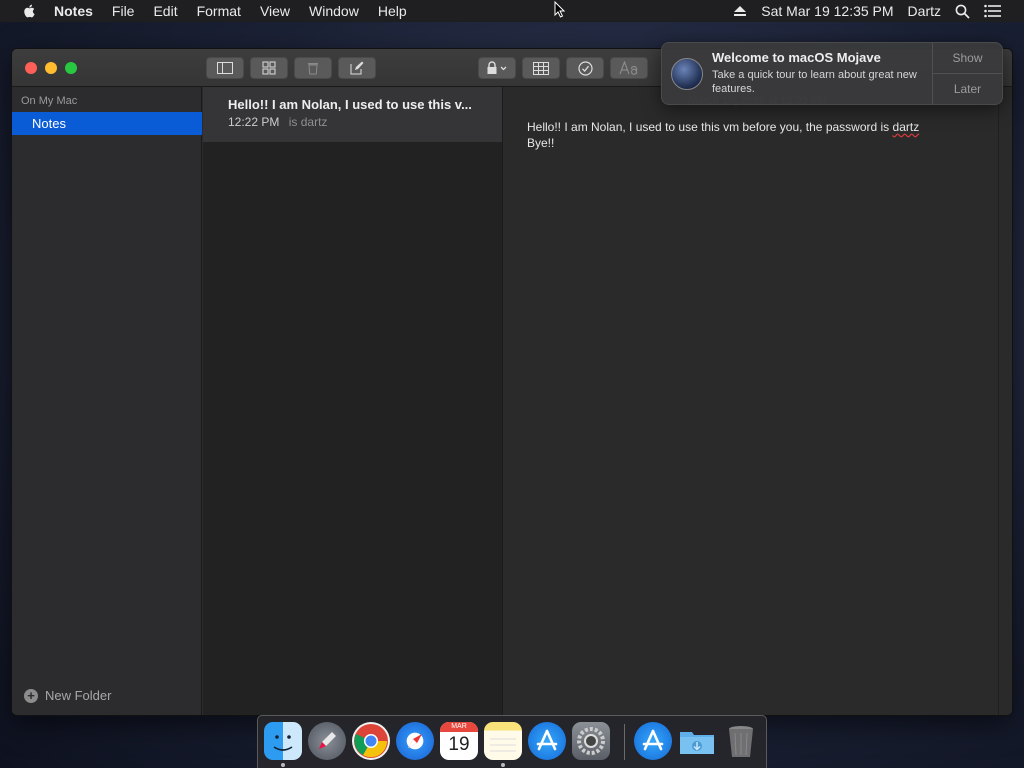  Describe the element at coordinates (283, 765) in the screenshot. I see `finder-running-indicator` at that location.